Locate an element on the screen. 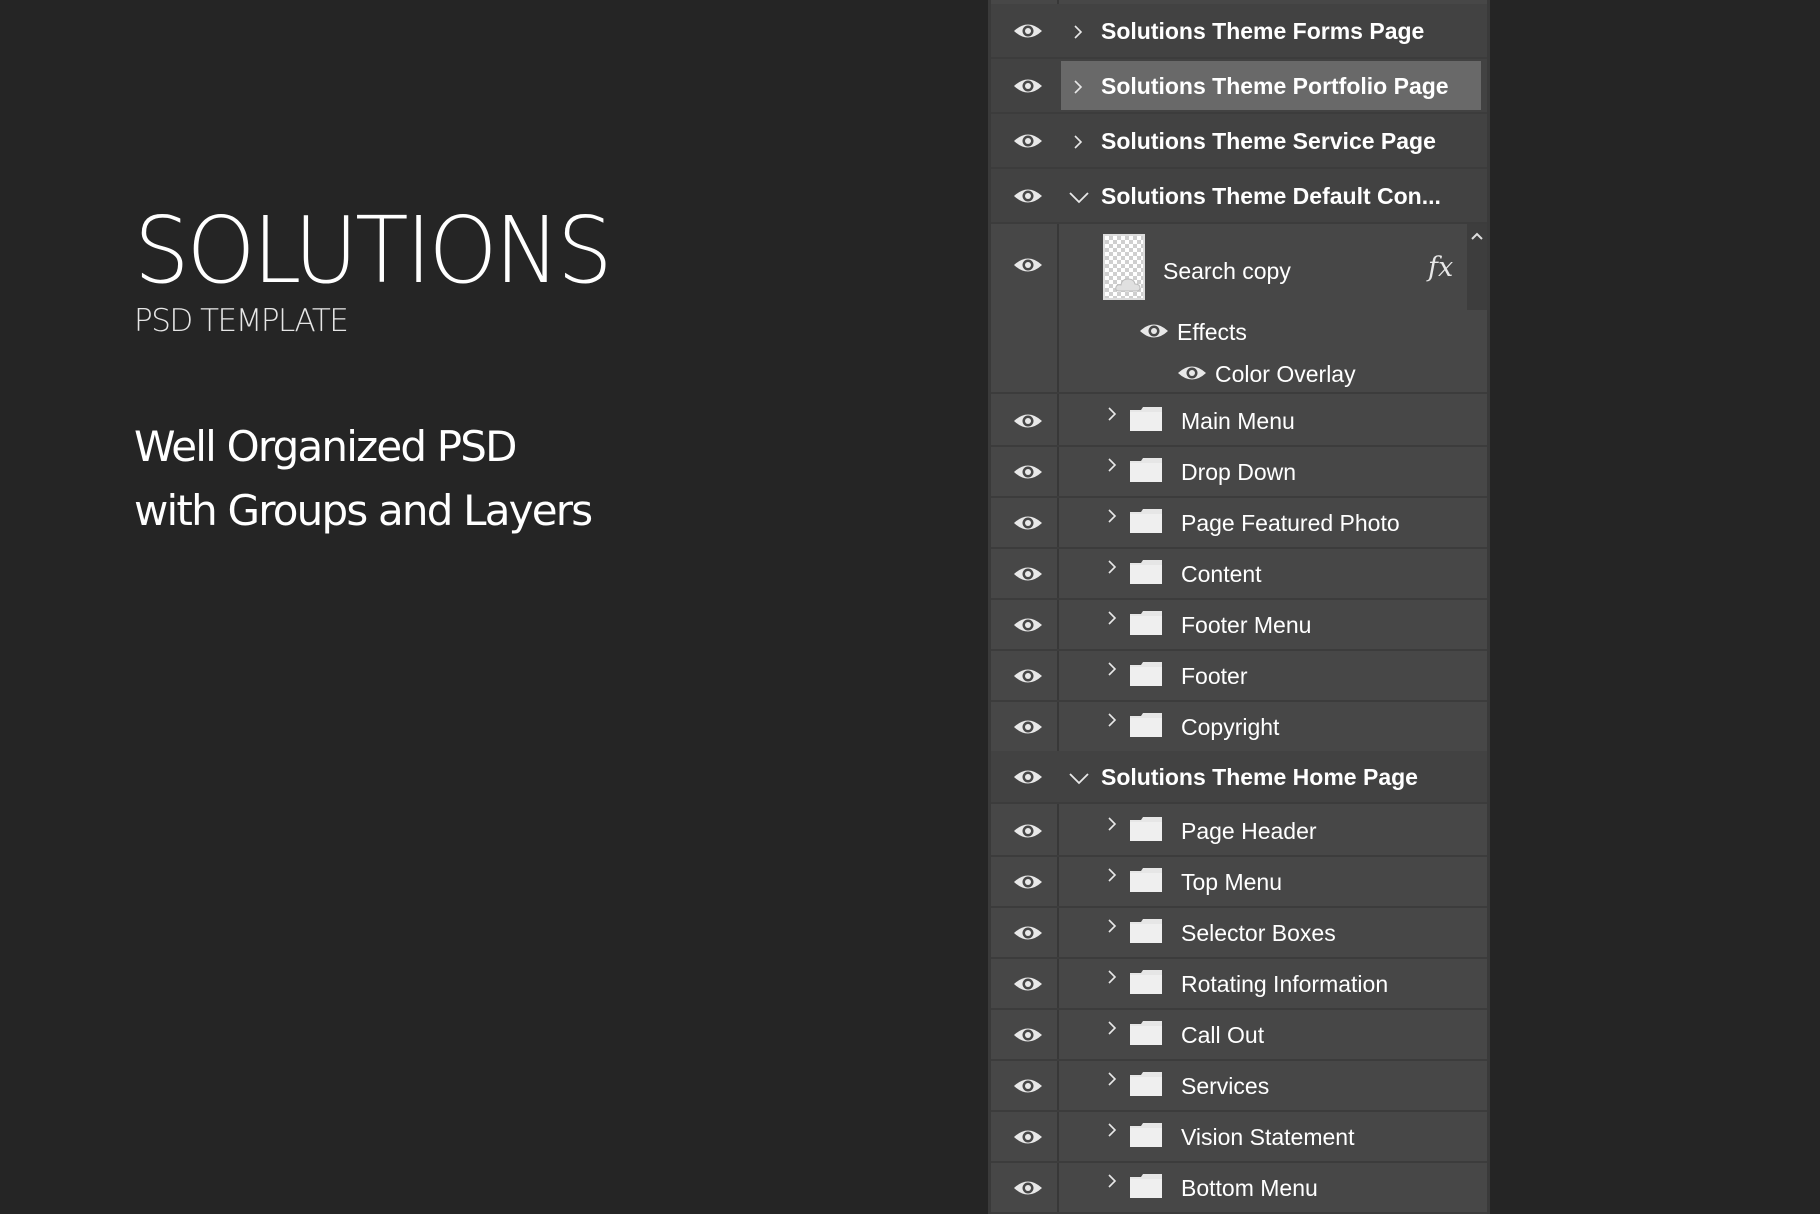 This screenshot has width=1820, height=1214. layer-label: Call Out is located at coordinates (1223, 1035).